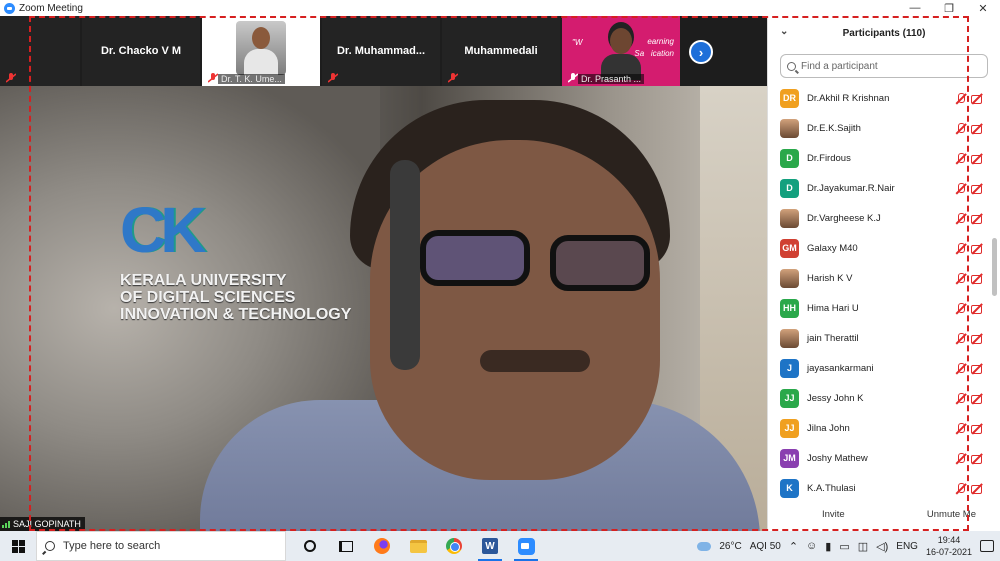  I want to click on avatar: GM, so click(789, 248).